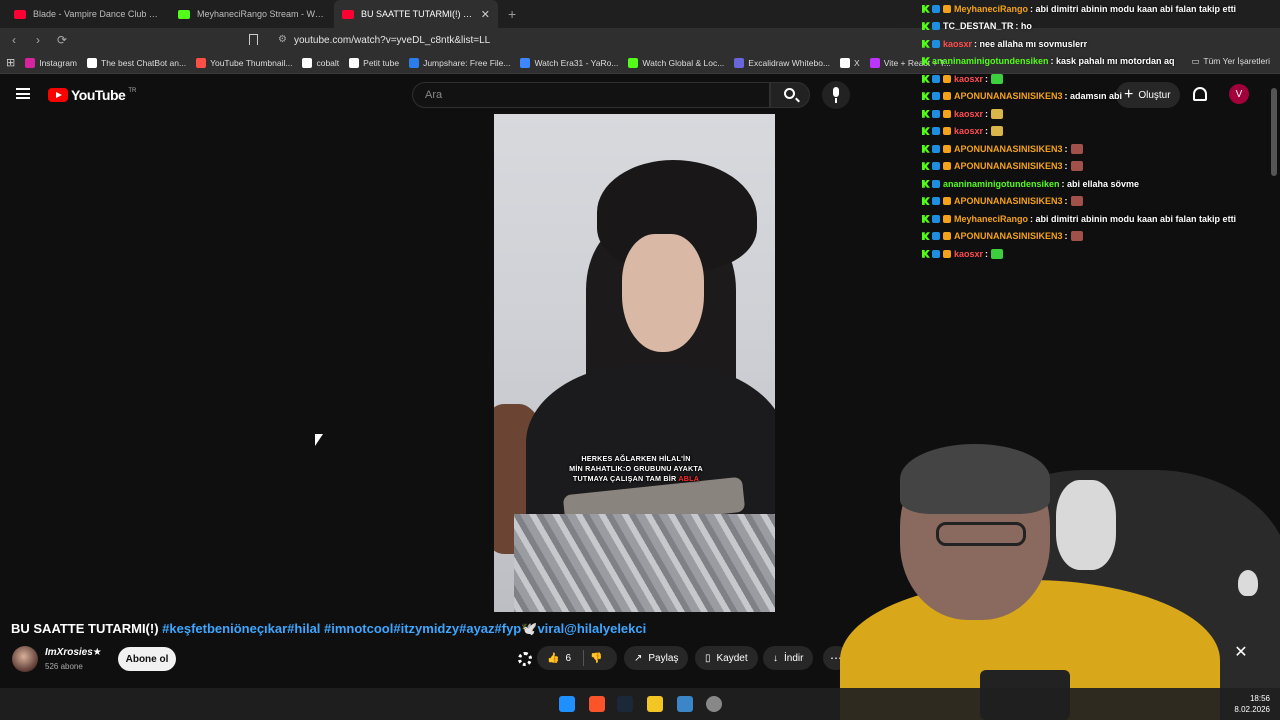  What do you see at coordinates (625, 704) in the screenshot?
I see `steam-icon` at bounding box center [625, 704].